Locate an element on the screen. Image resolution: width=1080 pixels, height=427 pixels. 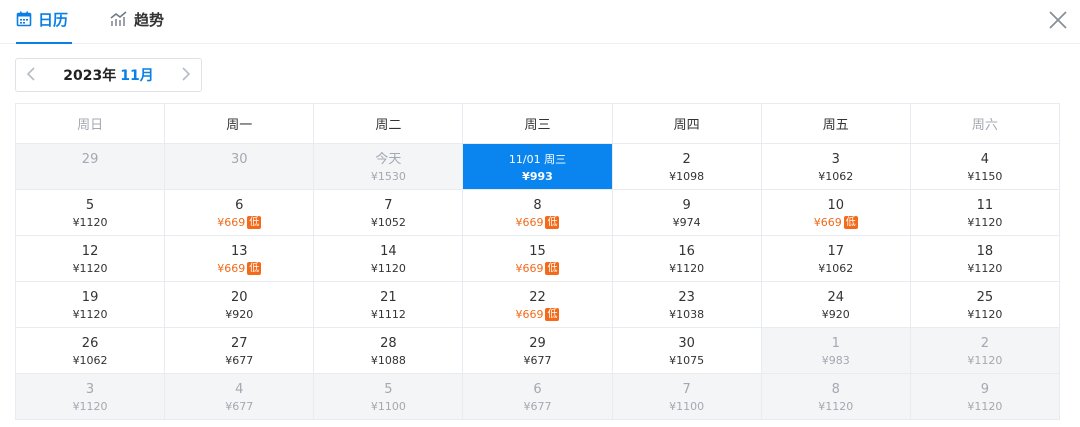
day-cell: 24 ¥920 is located at coordinates (836, 305).